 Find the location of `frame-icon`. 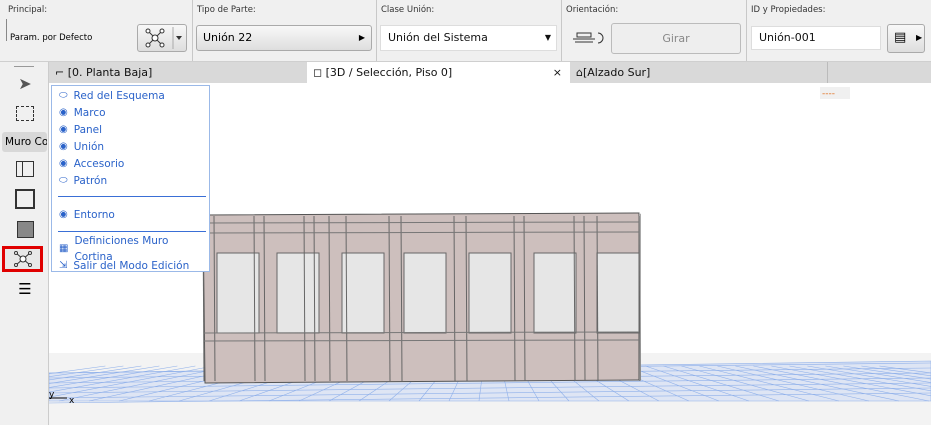

frame-icon is located at coordinates (25, 199).